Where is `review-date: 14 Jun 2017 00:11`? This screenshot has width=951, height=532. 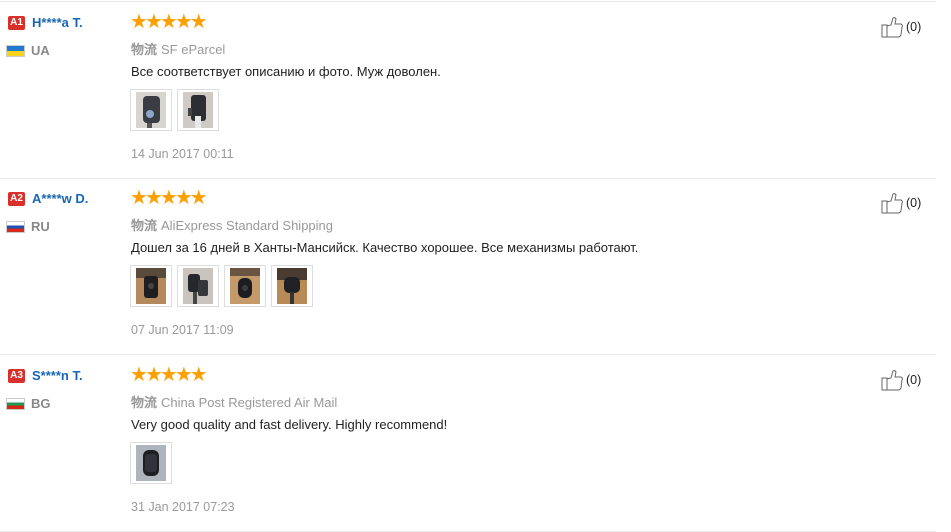 review-date: 14 Jun 2017 00:11 is located at coordinates (182, 154).